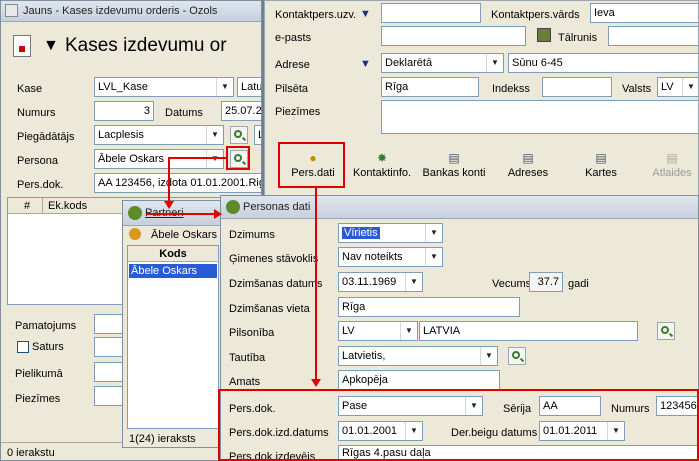  Describe the element at coordinates (603, 63) in the screenshot. I see `adrese-field: Sūnu 6-45` at that location.